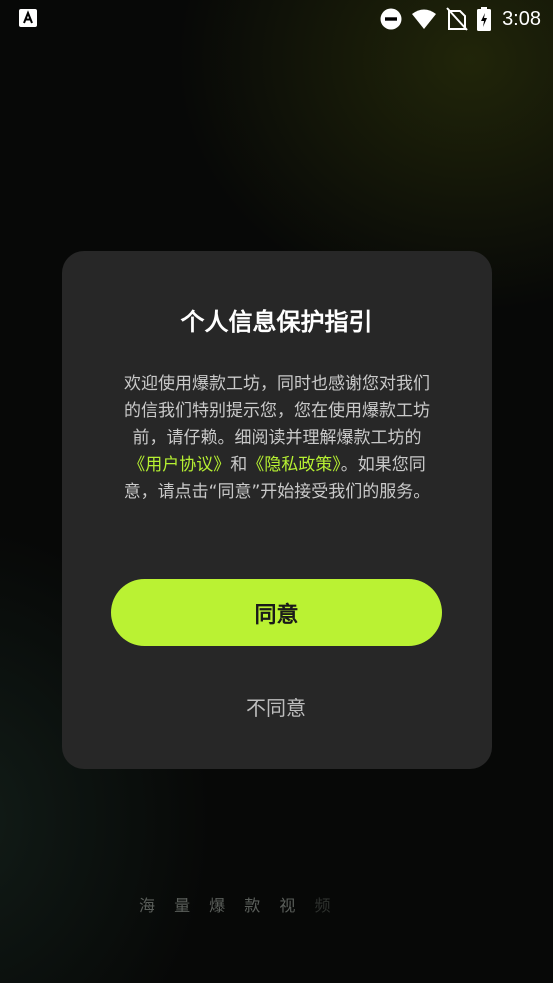 The width and height of the screenshot is (553, 983). I want to click on status-bar: 3:08, so click(276, 19).